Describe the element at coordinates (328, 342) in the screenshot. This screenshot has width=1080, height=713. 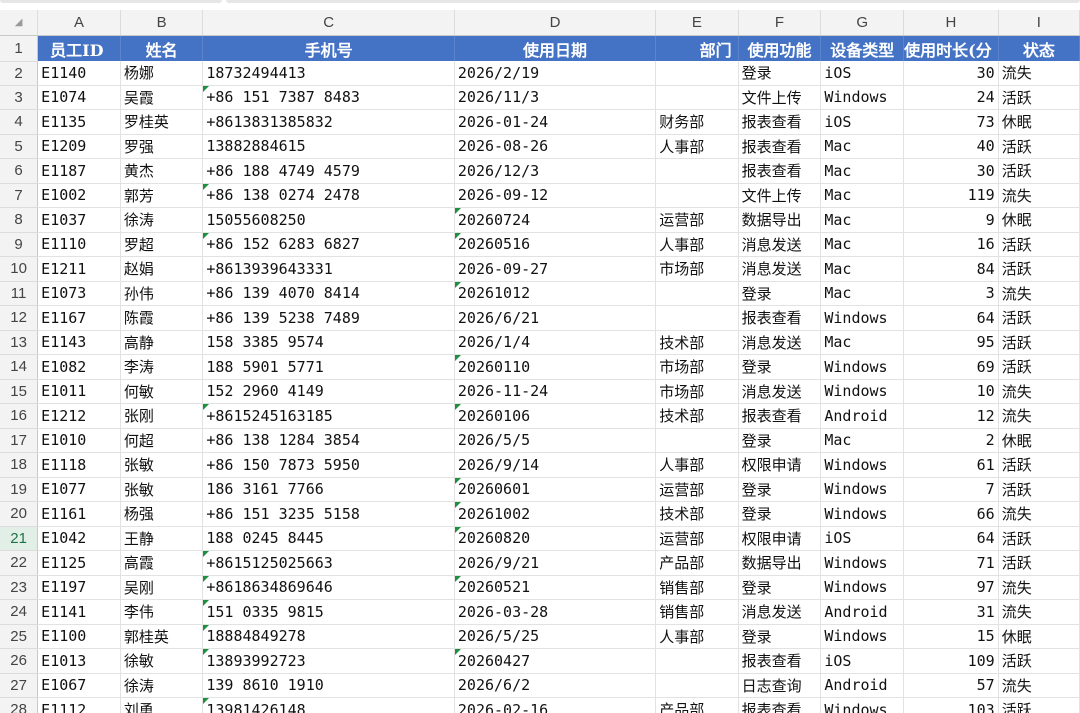
I see `cell-c13: 158 3385 9574` at that location.